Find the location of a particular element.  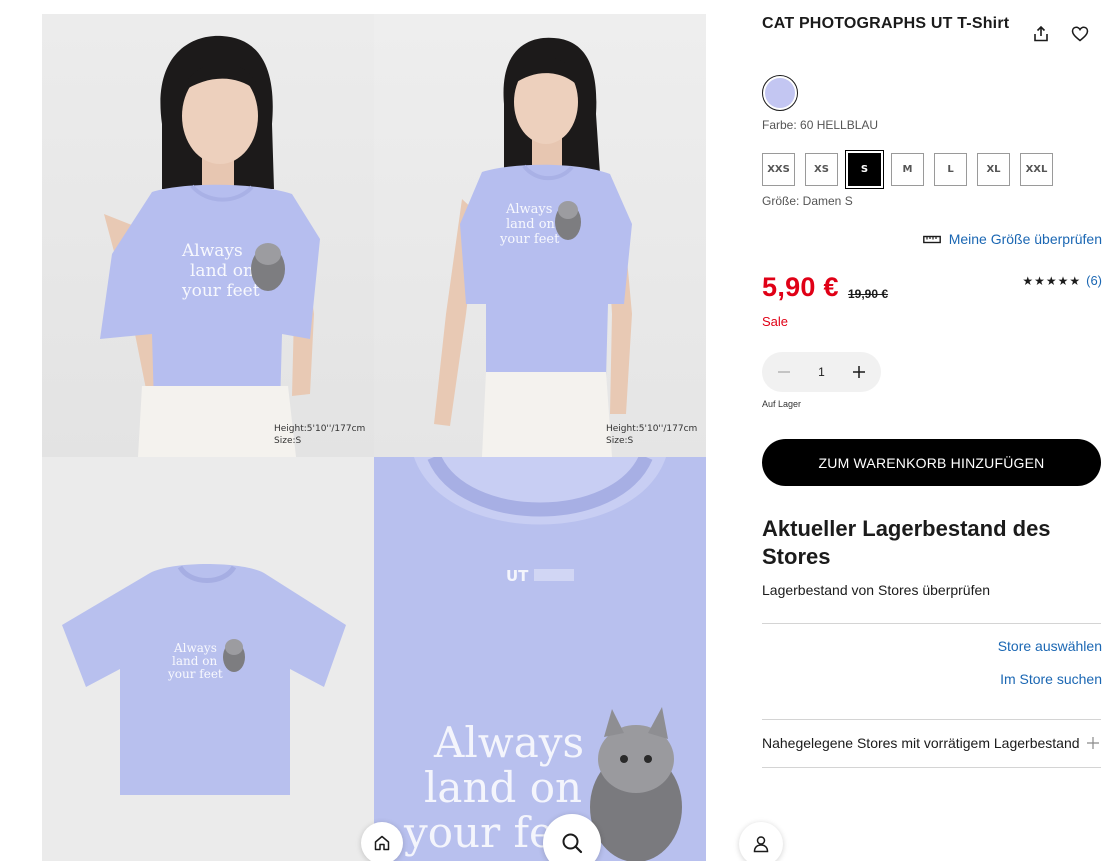

size-option-m: M is located at coordinates (907, 169).